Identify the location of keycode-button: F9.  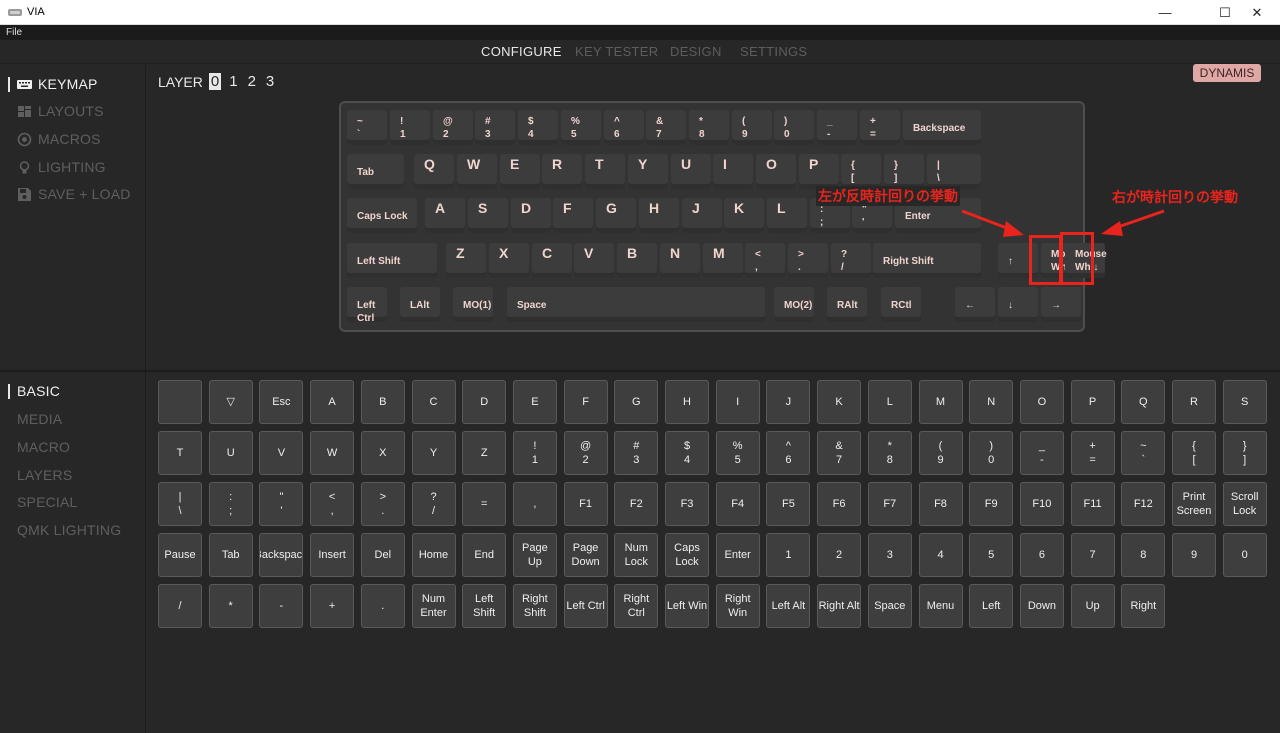
(991, 504).